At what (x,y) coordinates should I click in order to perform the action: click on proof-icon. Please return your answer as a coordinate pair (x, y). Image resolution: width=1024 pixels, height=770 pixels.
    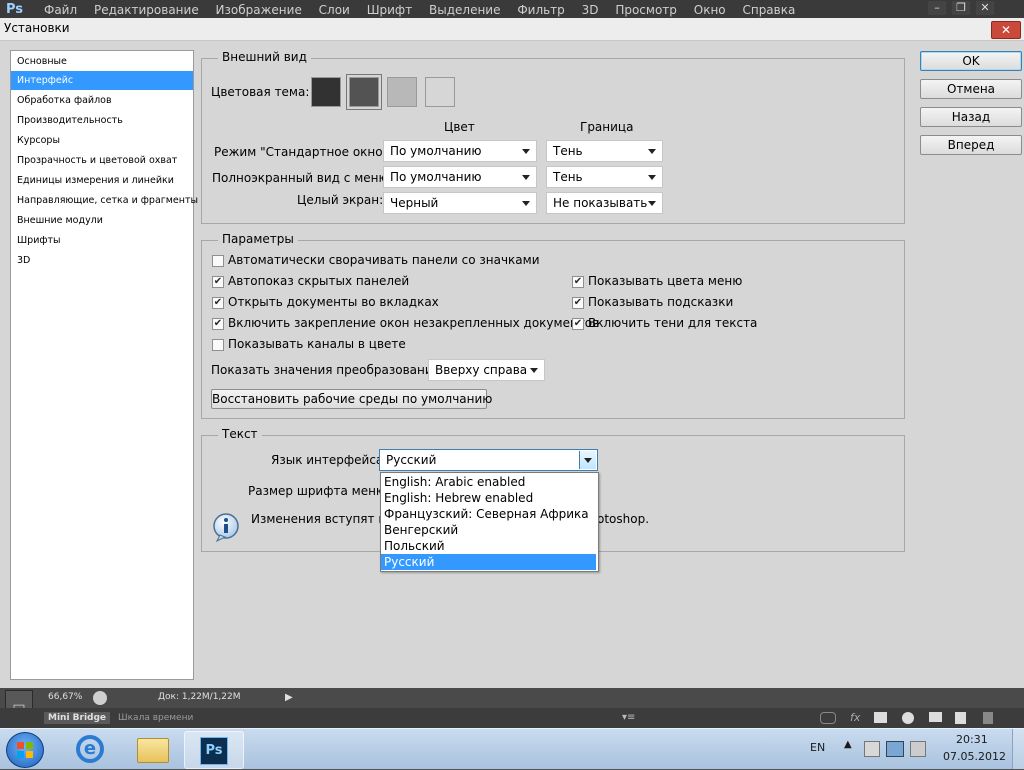
    Looking at the image, I should click on (100, 698).